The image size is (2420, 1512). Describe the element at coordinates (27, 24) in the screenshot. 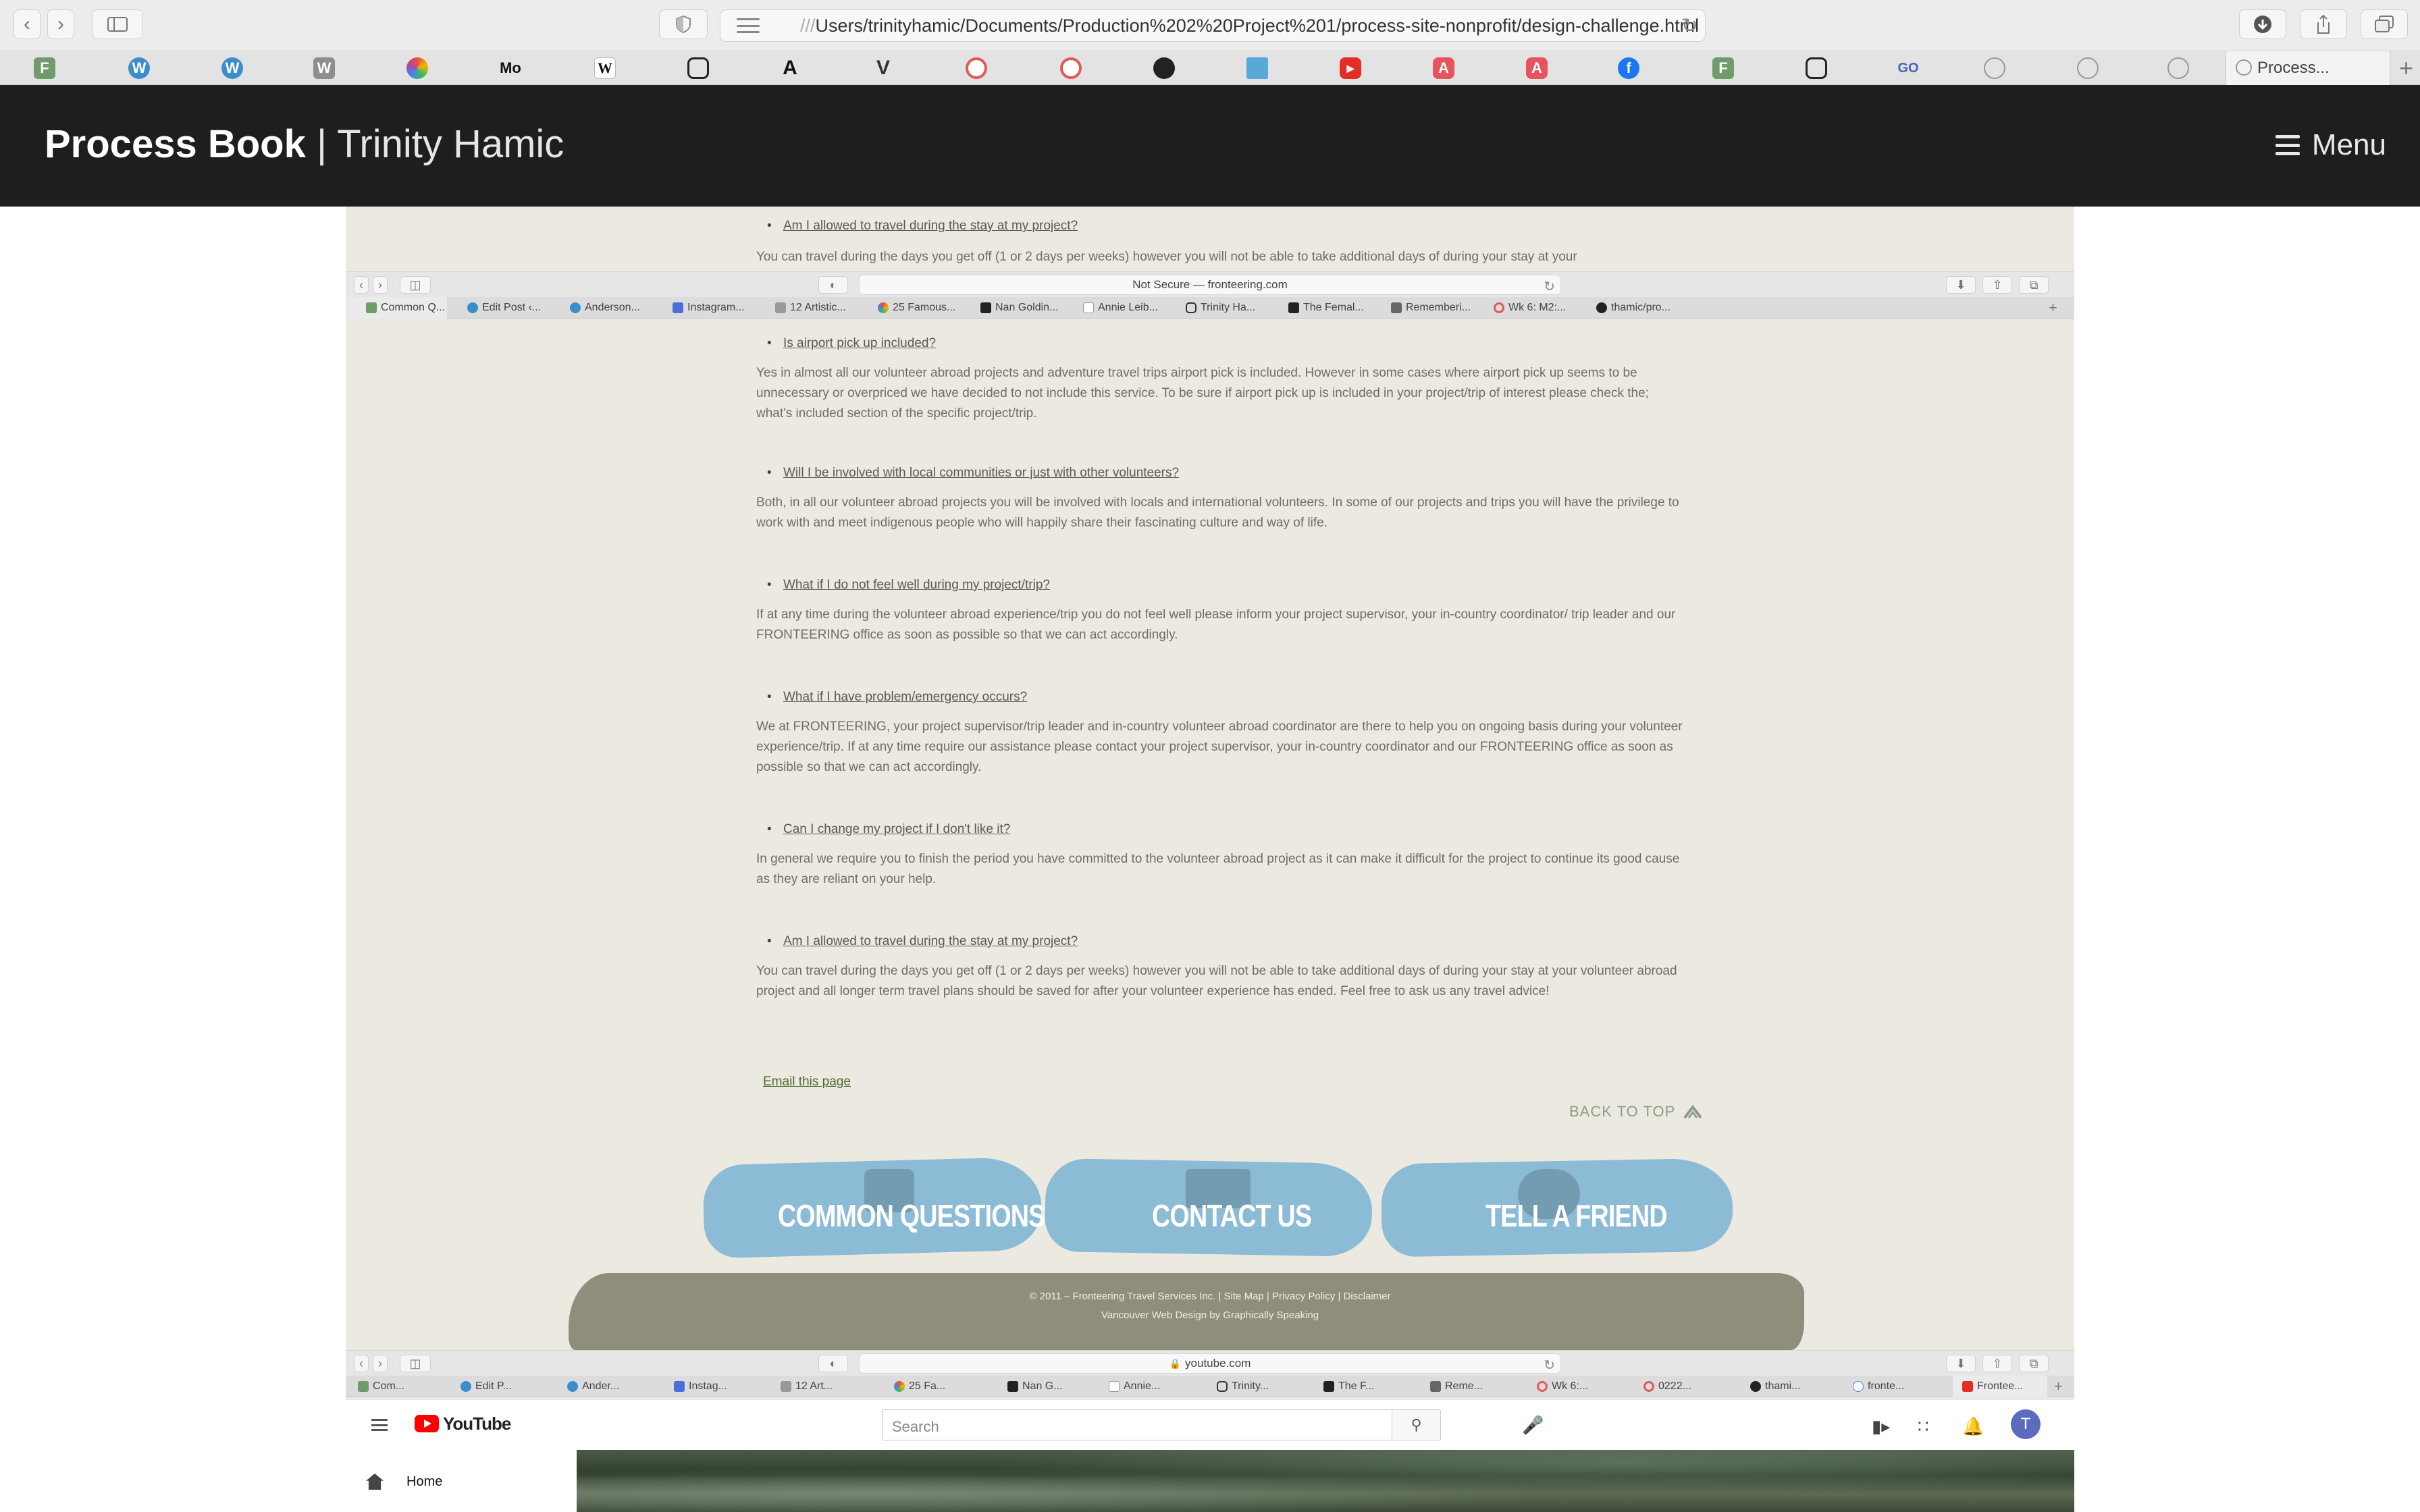

I see `back-button: ‹` at that location.